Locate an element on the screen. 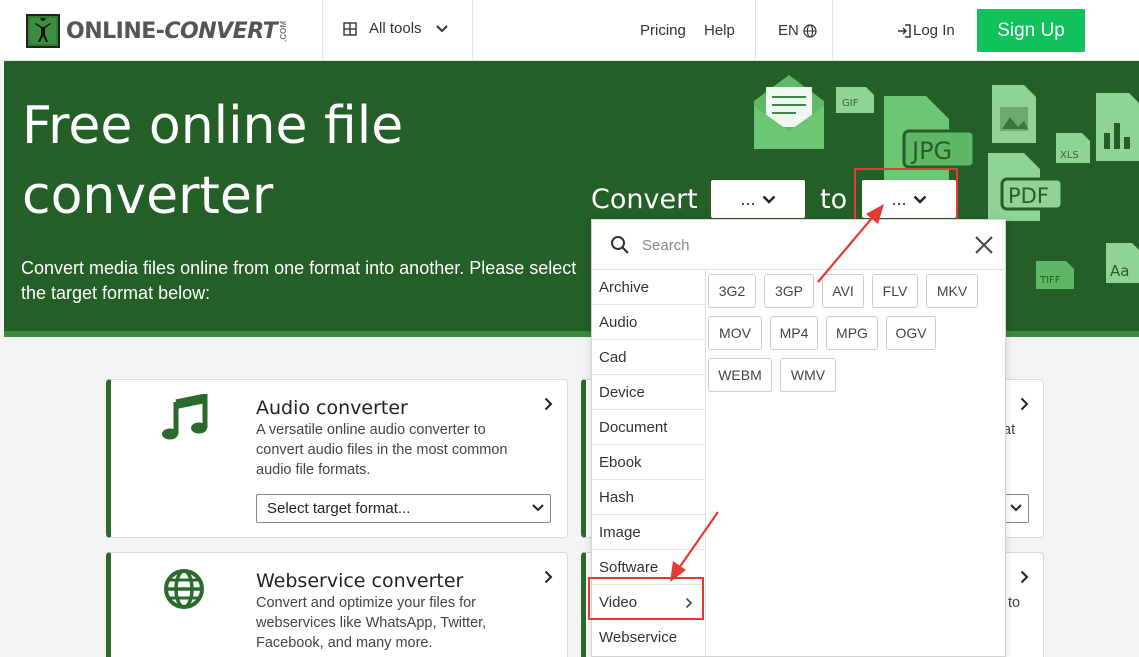  to-label: to is located at coordinates (834, 199).